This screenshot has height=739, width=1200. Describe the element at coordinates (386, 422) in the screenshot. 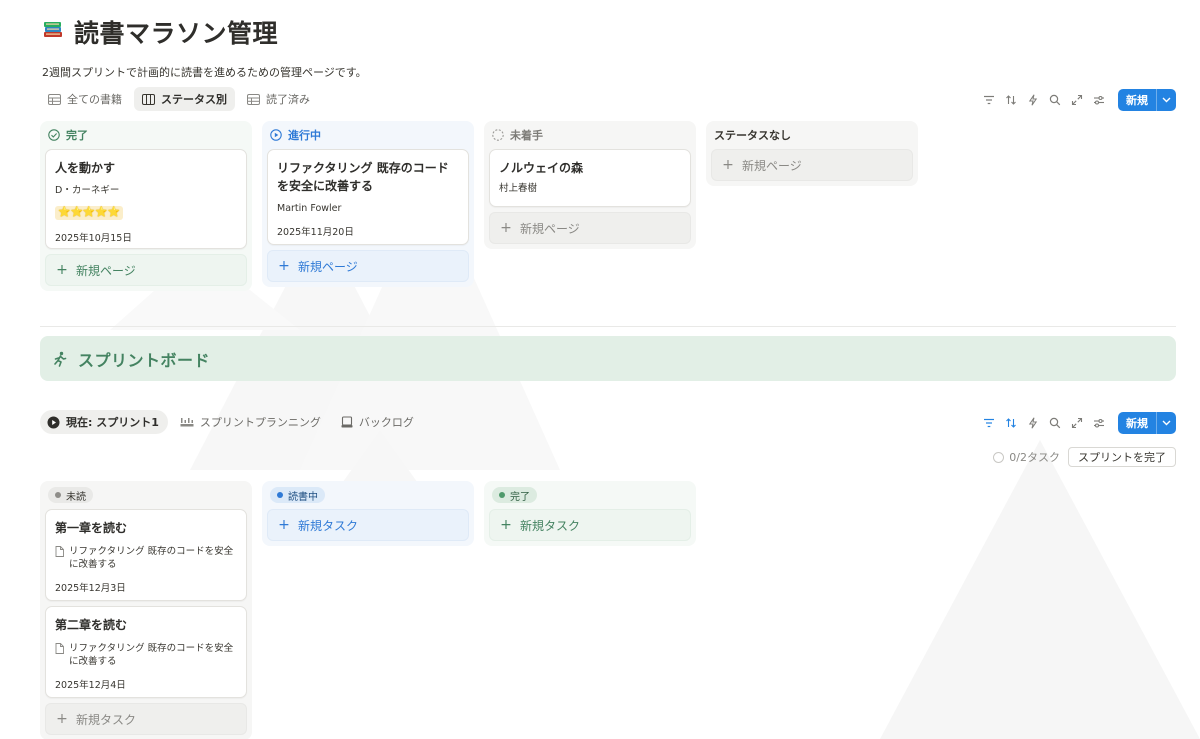

I see `tab-label: バックログ` at that location.